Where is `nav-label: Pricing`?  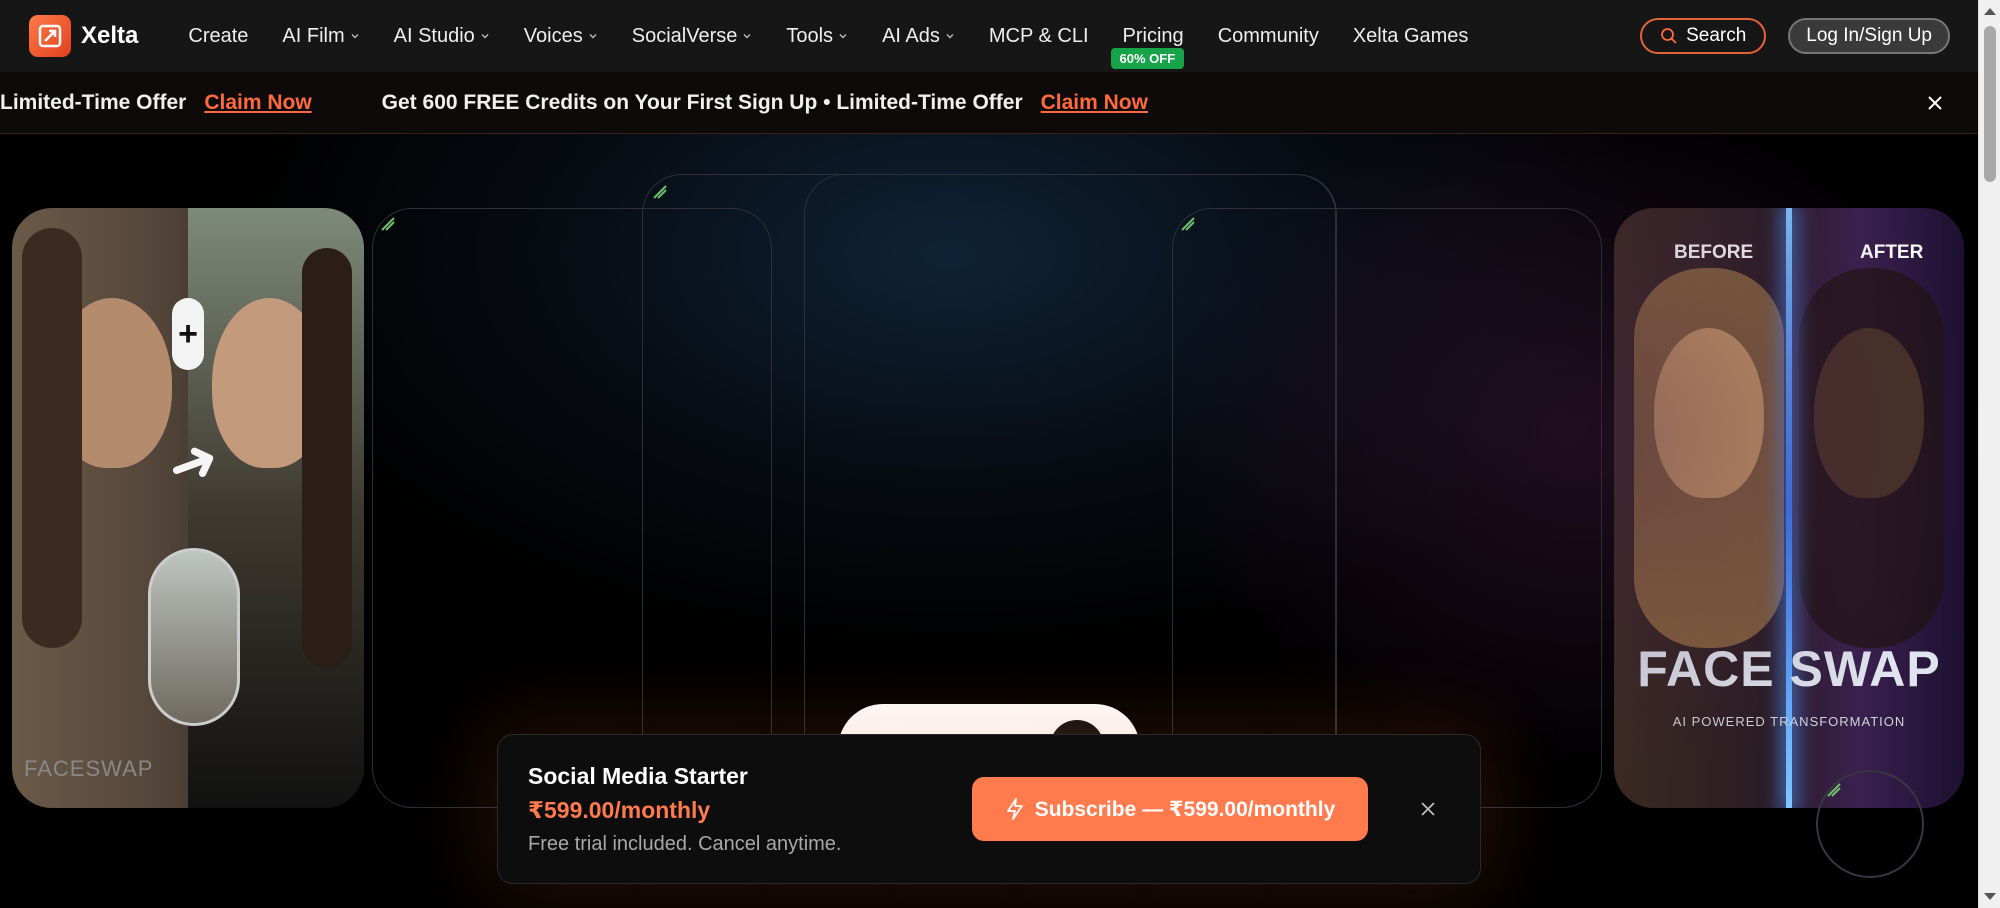
nav-label: Pricing is located at coordinates (1153, 35).